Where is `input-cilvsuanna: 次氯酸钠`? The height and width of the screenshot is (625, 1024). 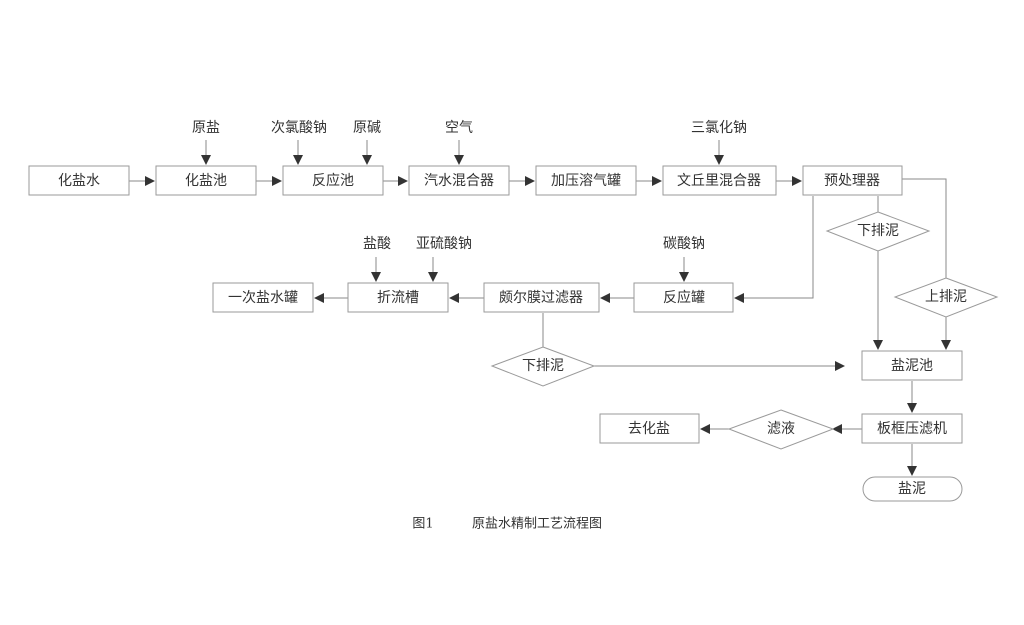
input-cilvsuanna: 次氯酸钠 is located at coordinates (299, 128).